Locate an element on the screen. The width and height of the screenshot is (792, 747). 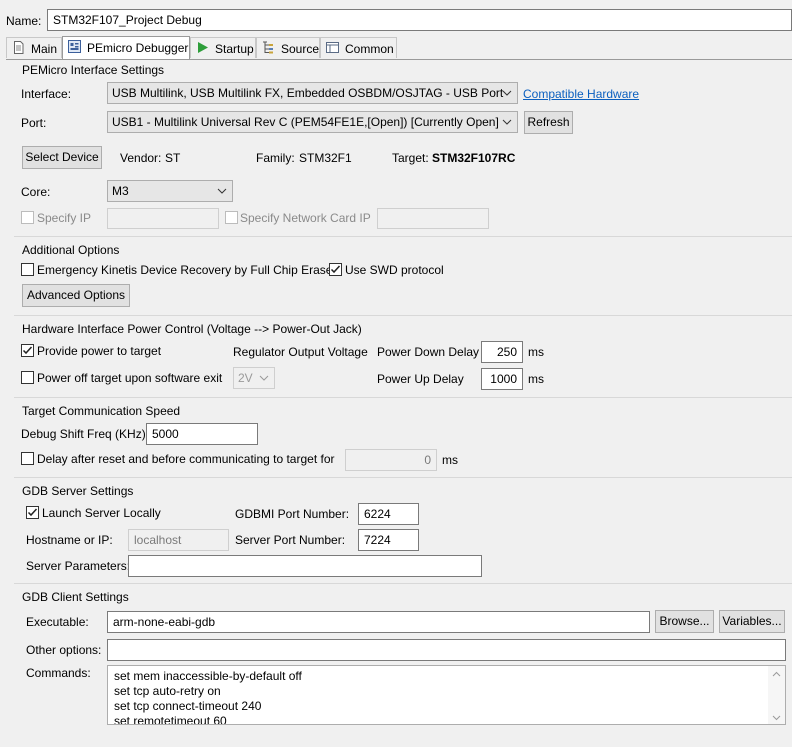
command-line: set tcp connect-timeout 240 is located at coordinates (188, 706).